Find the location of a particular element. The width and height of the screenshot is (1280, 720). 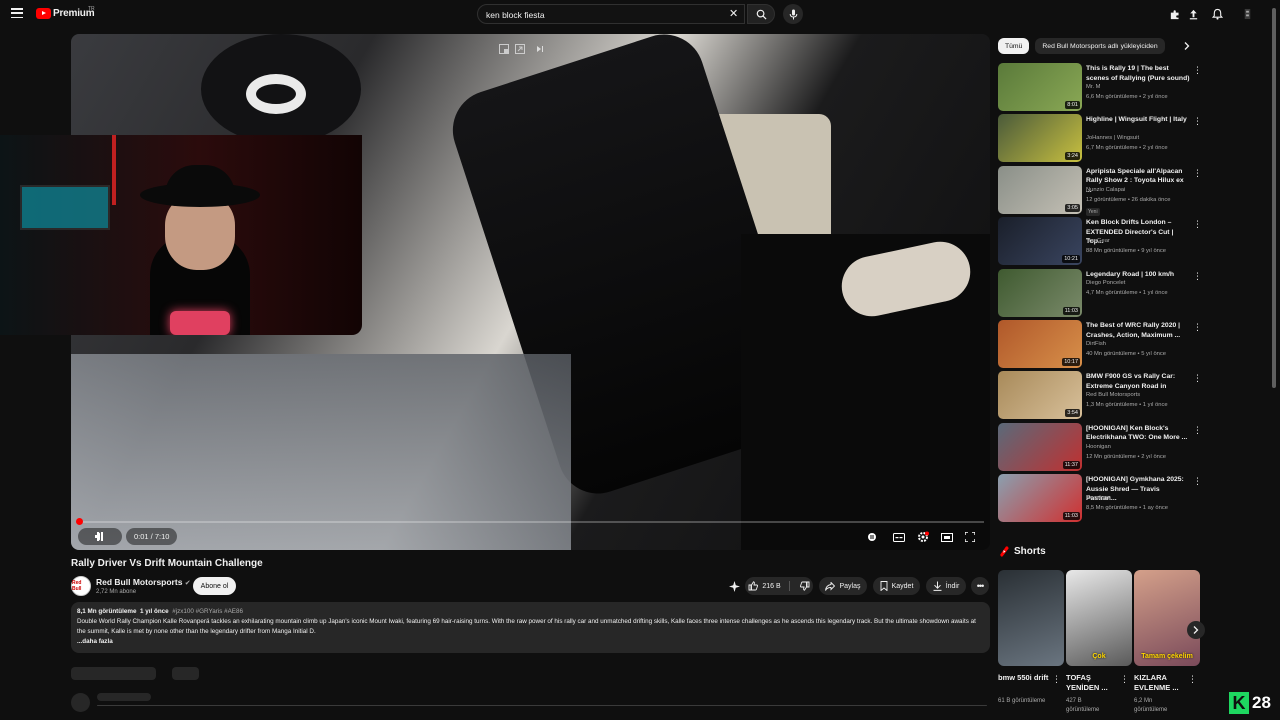

show-more-link: ...daha fazla is located at coordinates (530, 642).